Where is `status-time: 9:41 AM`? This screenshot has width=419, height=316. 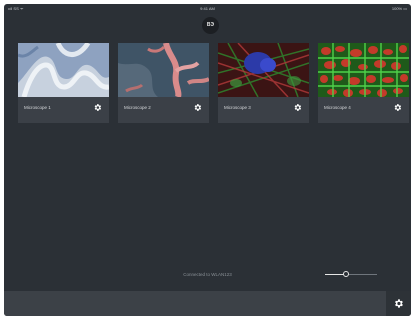
status-time: 9:41 AM is located at coordinates (207, 8).